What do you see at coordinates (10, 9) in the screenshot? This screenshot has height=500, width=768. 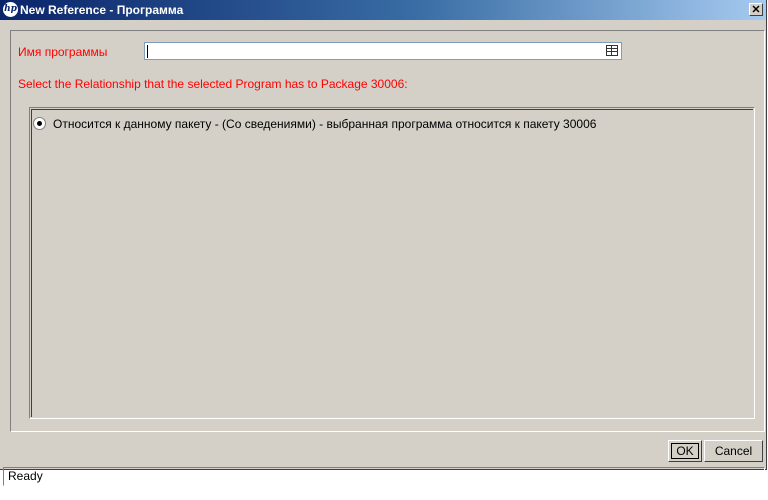 I see `hp-logo-icon: hp` at bounding box center [10, 9].